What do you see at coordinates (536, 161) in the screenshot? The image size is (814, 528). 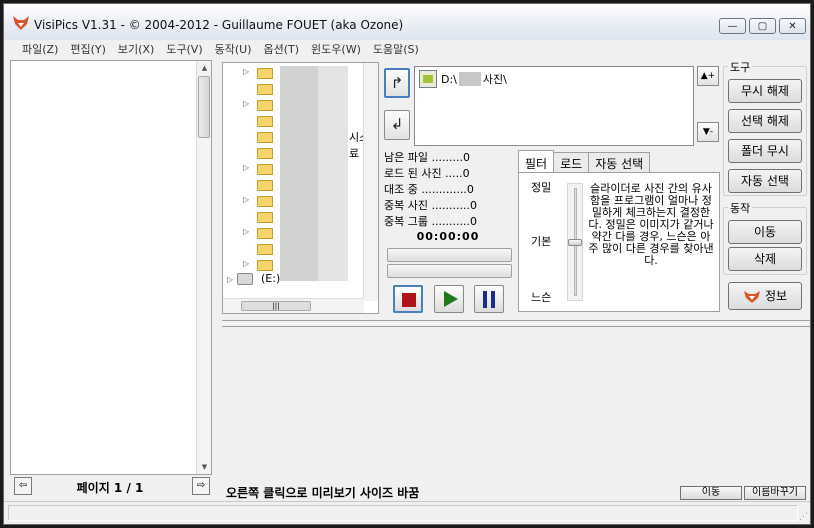 I see `tab-filter: 필터` at bounding box center [536, 161].